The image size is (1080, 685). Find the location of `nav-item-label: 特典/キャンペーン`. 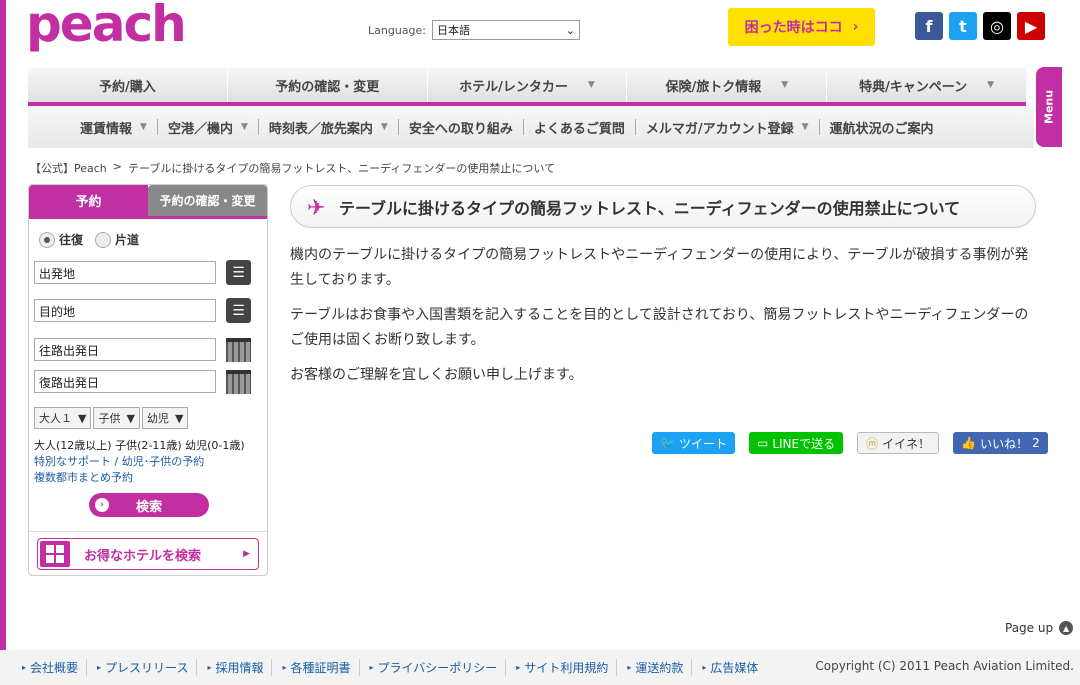

nav-item-label: 特典/キャンペーン is located at coordinates (913, 87).